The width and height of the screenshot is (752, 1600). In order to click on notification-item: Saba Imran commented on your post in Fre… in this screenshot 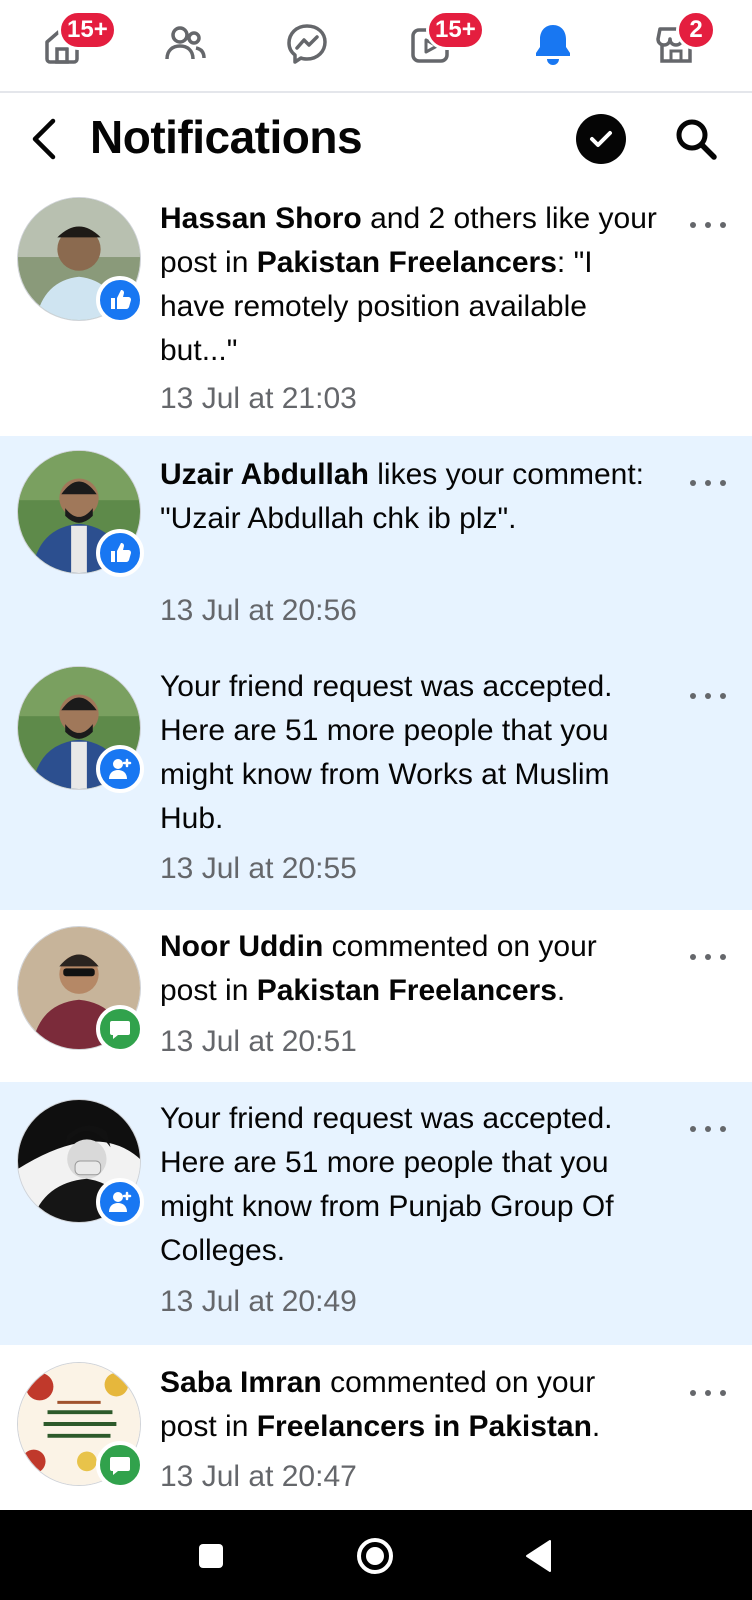, I will do `click(376, 1427)`.